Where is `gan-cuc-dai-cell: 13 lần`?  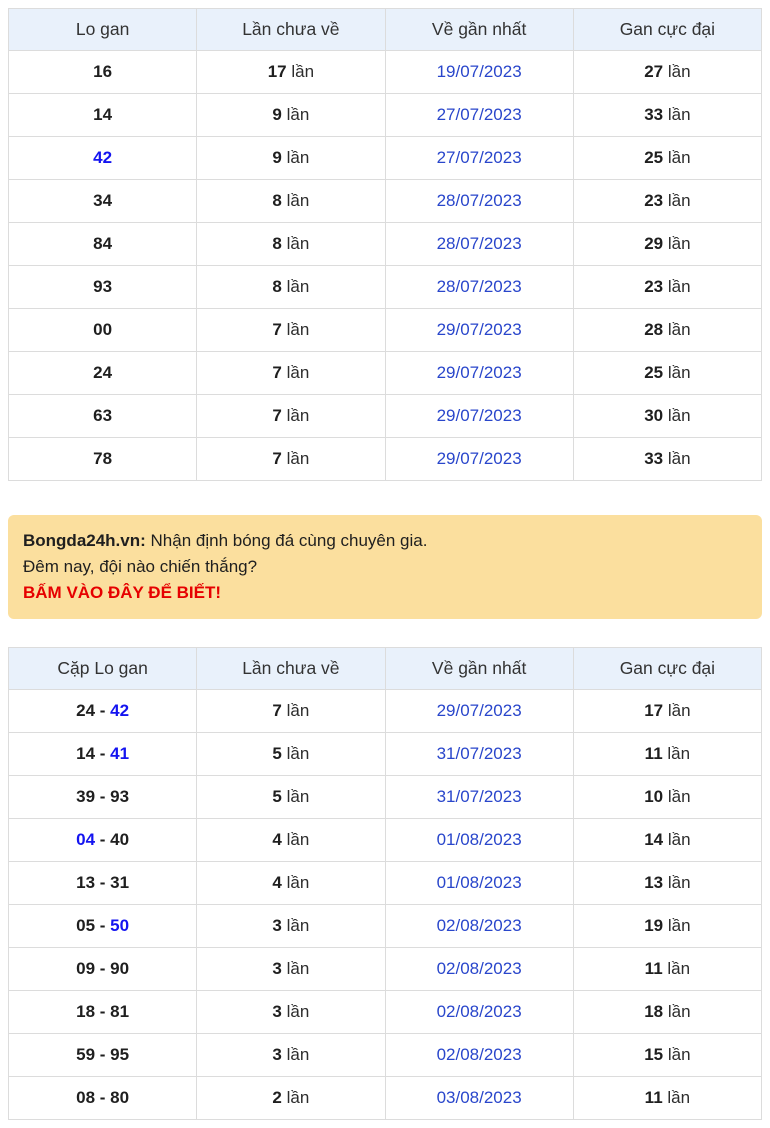
gan-cuc-dai-cell: 13 lần is located at coordinates (667, 883).